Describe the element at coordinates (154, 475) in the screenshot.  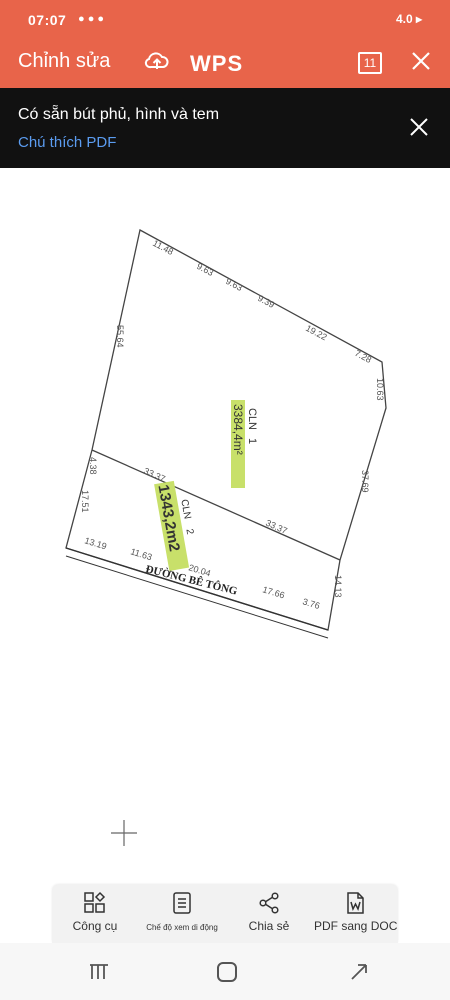
I see `dim-mid-left: 33.37` at that location.